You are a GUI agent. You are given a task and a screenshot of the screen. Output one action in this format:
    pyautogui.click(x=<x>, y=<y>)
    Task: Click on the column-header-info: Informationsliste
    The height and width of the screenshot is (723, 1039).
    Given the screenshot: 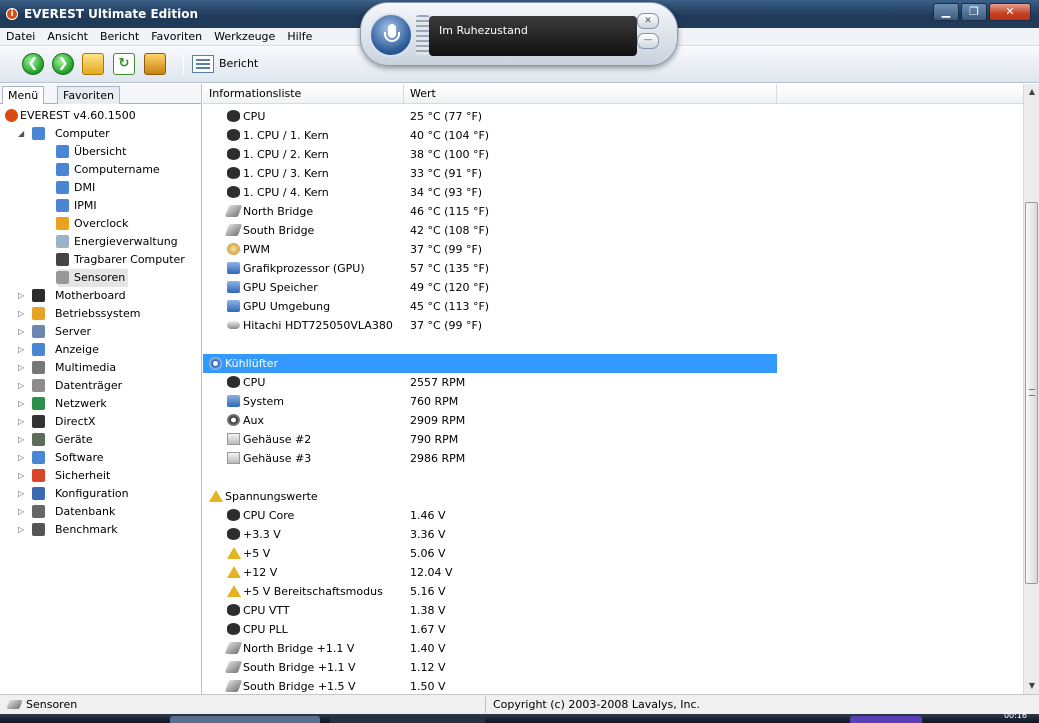 What is the action you would take?
    pyautogui.click(x=303, y=94)
    